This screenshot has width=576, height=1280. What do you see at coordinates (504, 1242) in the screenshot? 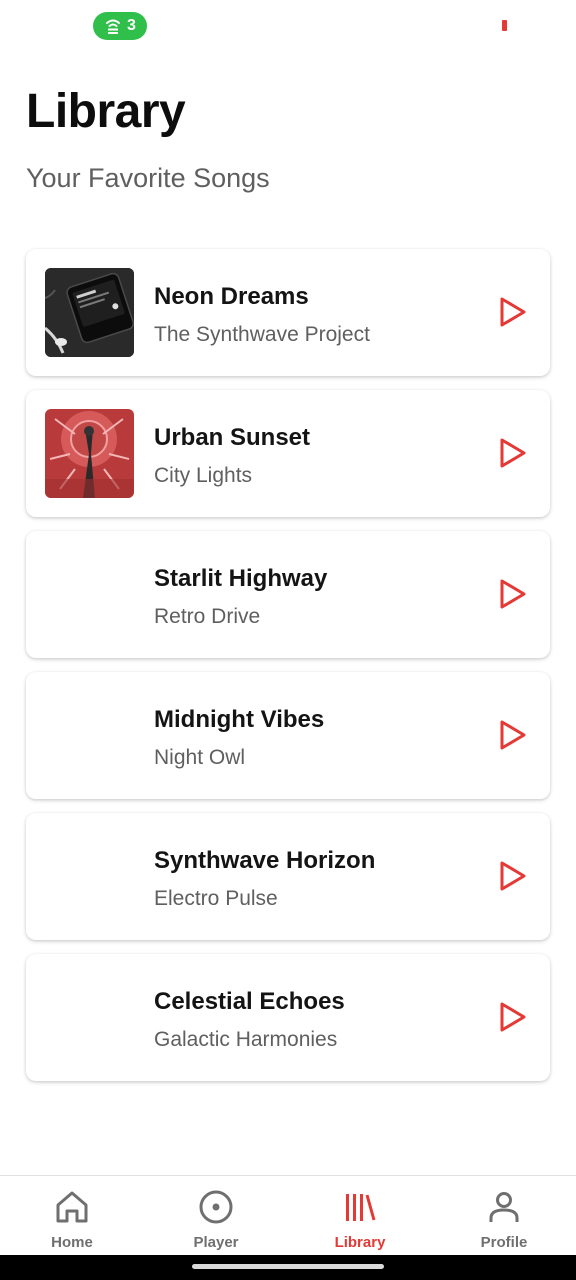
I see `nav-label-profile: Profile` at bounding box center [504, 1242].